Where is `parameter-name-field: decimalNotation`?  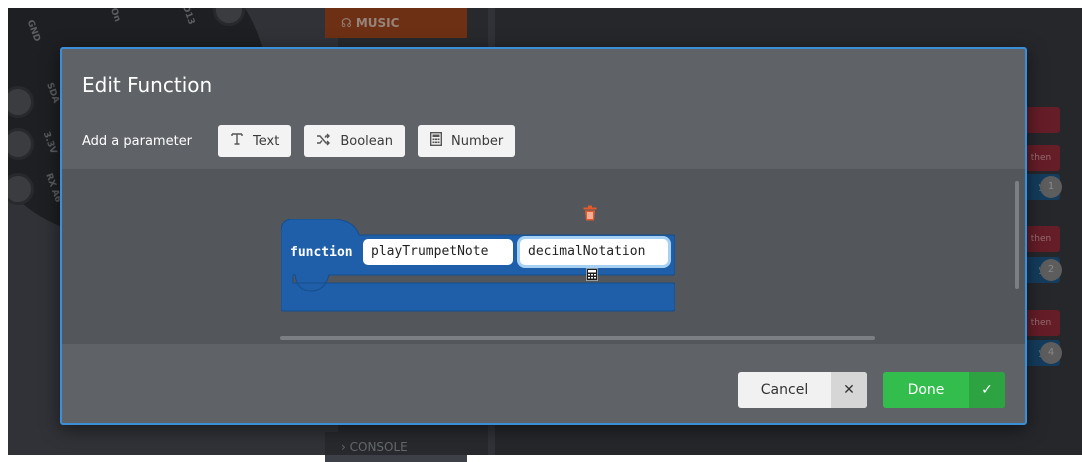 parameter-name-field: decimalNotation is located at coordinates (594, 252).